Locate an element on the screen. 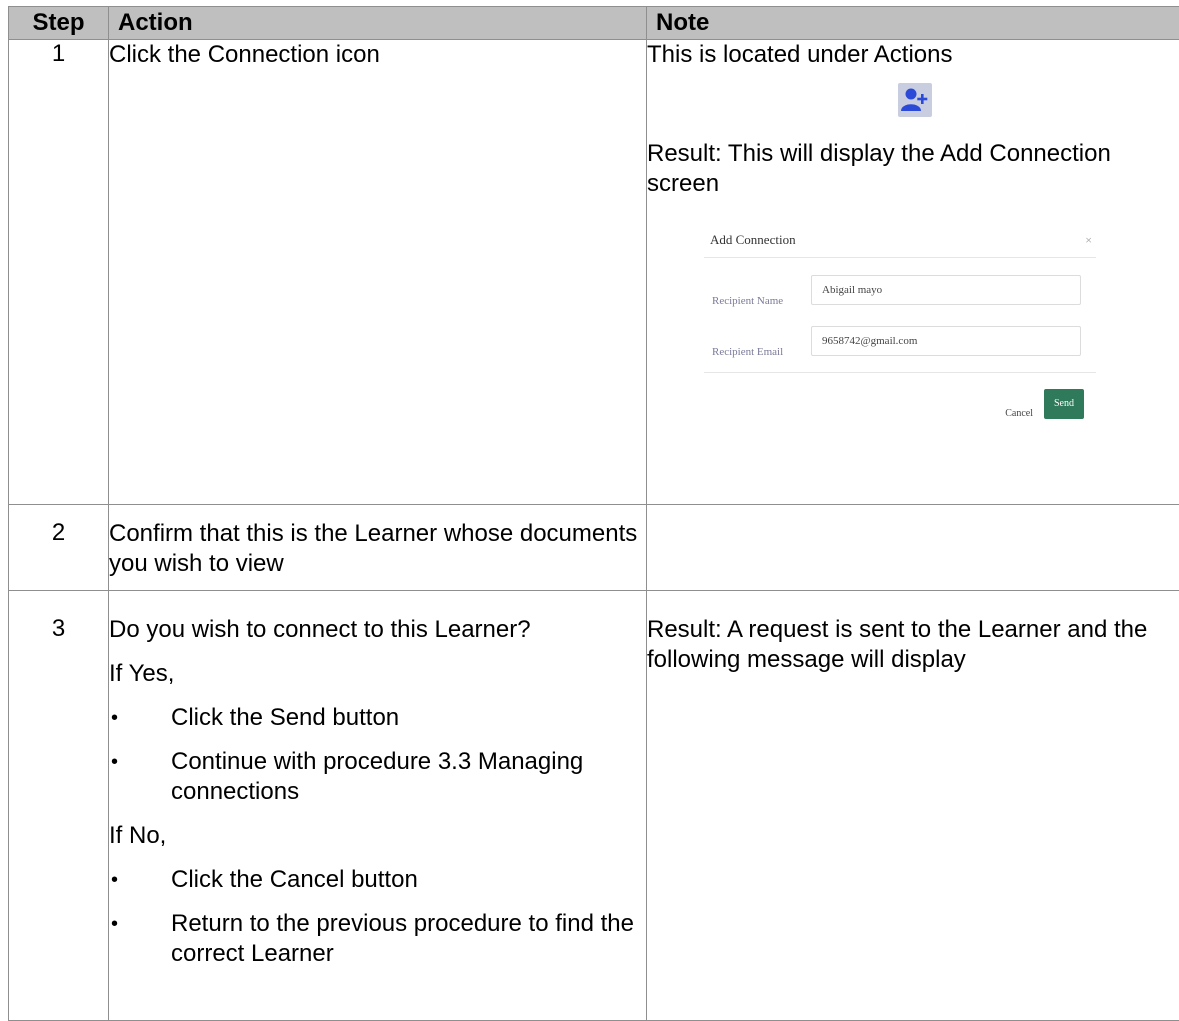 This screenshot has height=1021, width=1179. recipient-name-field: Abigail mayo is located at coordinates (946, 290).